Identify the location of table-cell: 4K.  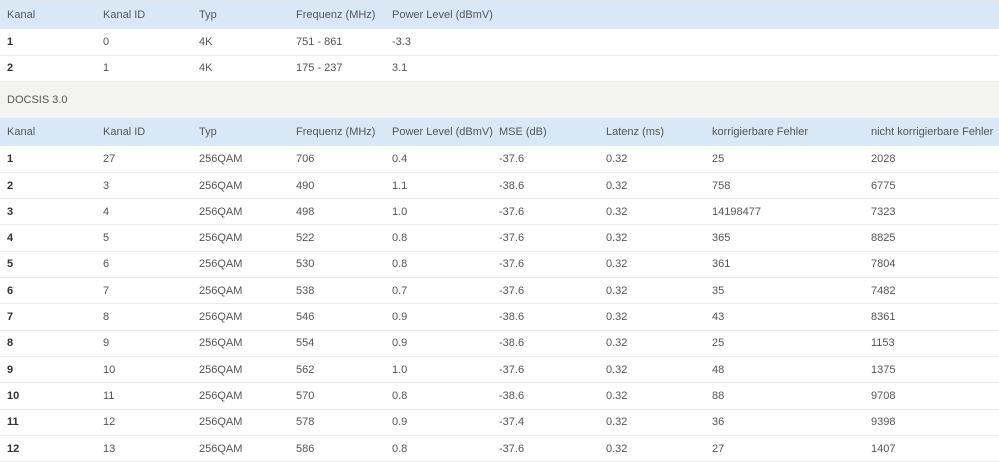
(206, 41).